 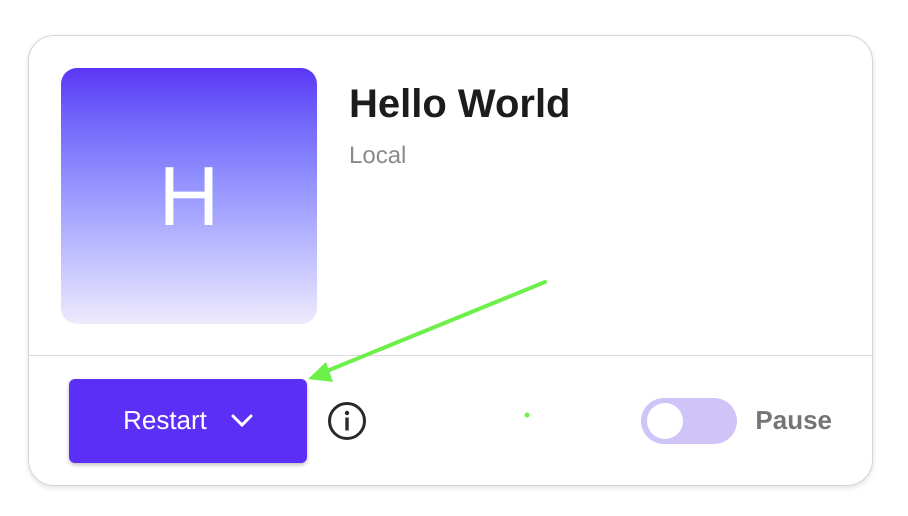 I want to click on chevron-down-icon, so click(x=241, y=421).